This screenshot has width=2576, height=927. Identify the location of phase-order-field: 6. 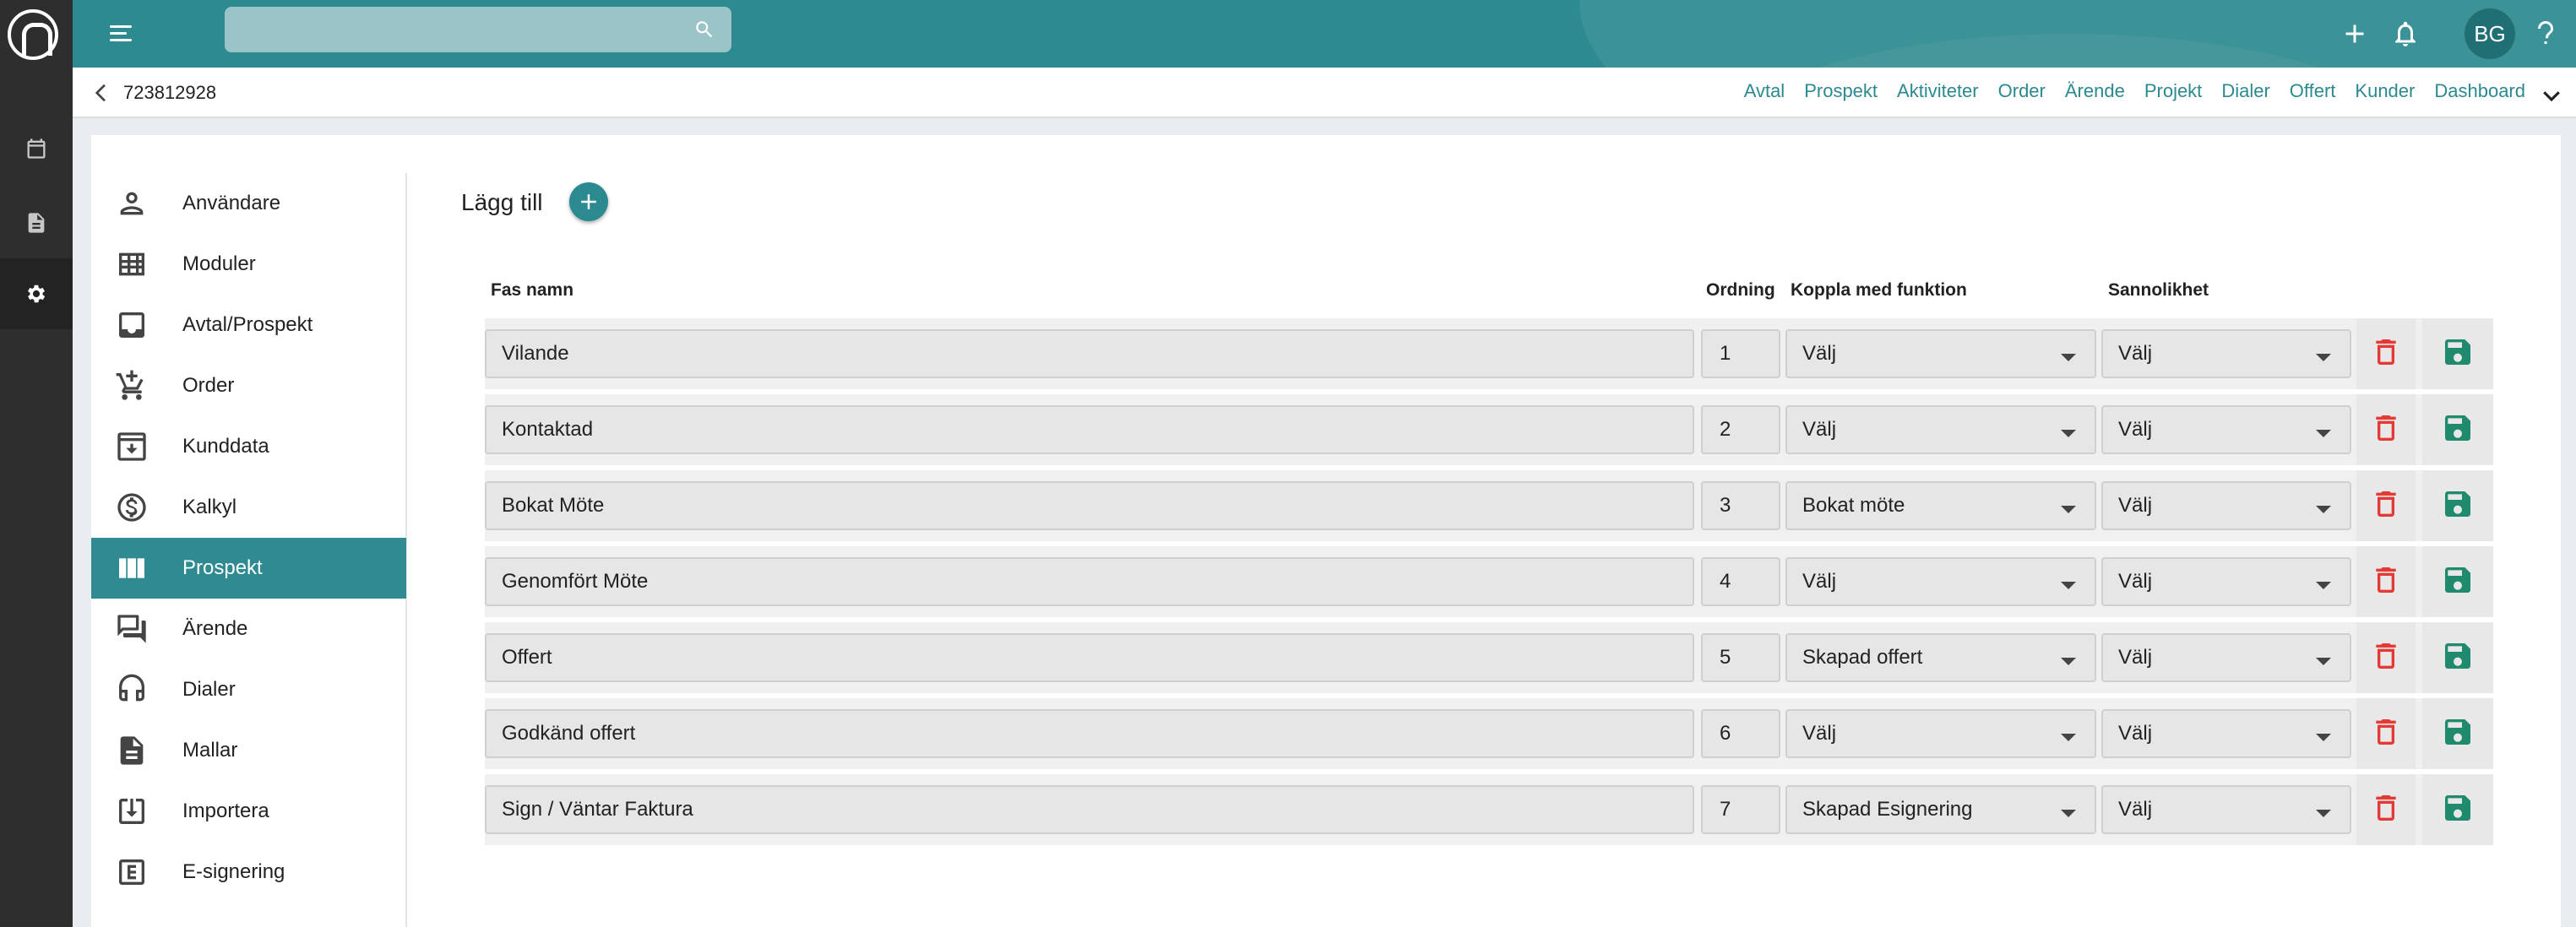
(1740, 733).